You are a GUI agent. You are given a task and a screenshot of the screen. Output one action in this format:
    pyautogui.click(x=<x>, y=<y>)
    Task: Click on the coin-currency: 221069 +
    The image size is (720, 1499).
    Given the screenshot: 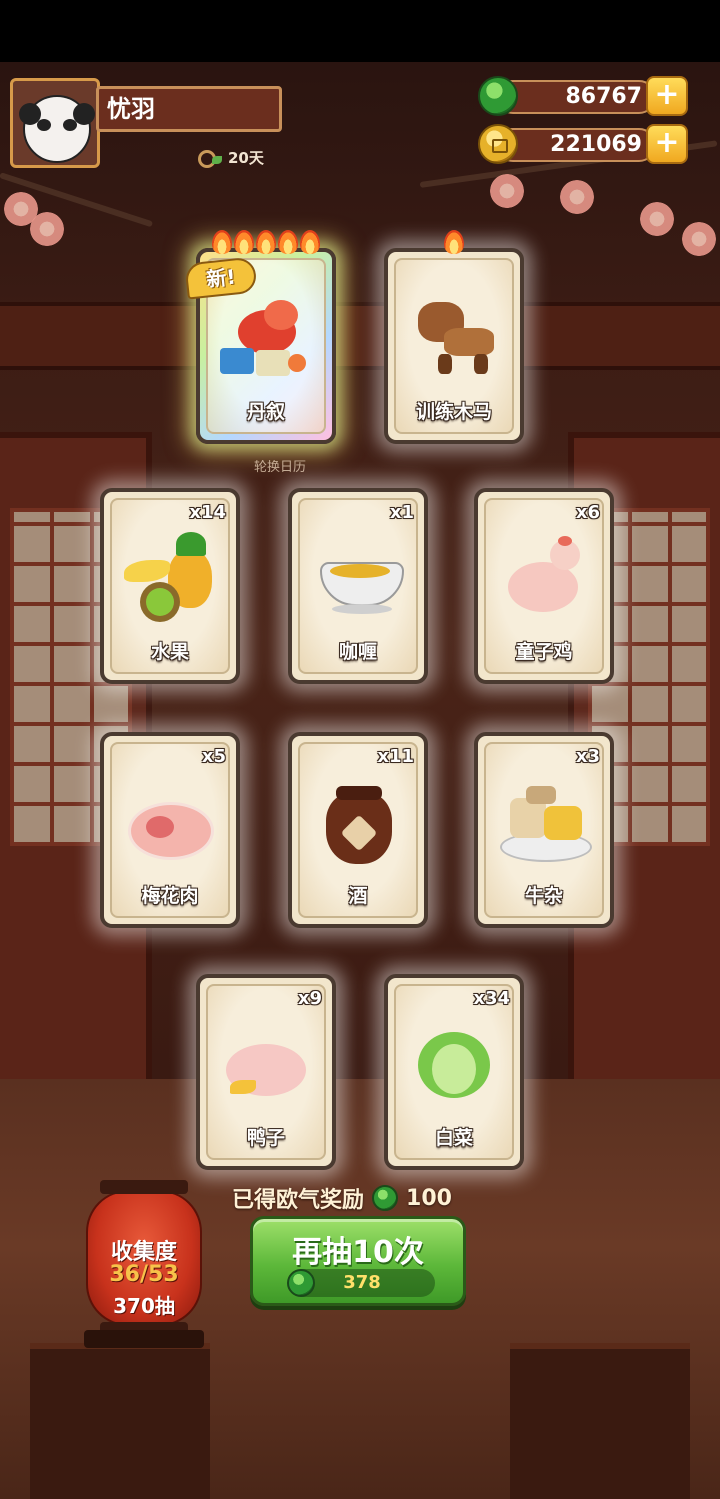 What is the action you would take?
    pyautogui.click(x=583, y=144)
    